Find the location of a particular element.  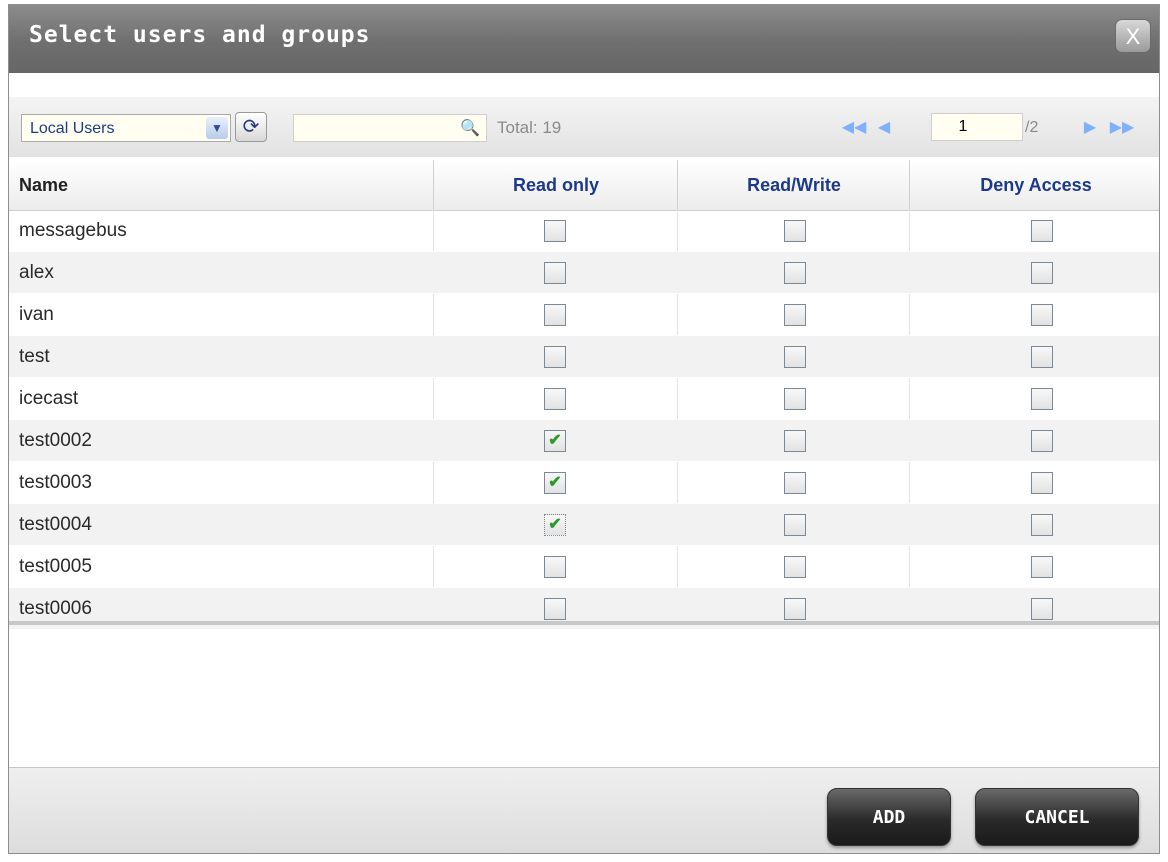

table-row: test0005 is located at coordinates (584, 567).